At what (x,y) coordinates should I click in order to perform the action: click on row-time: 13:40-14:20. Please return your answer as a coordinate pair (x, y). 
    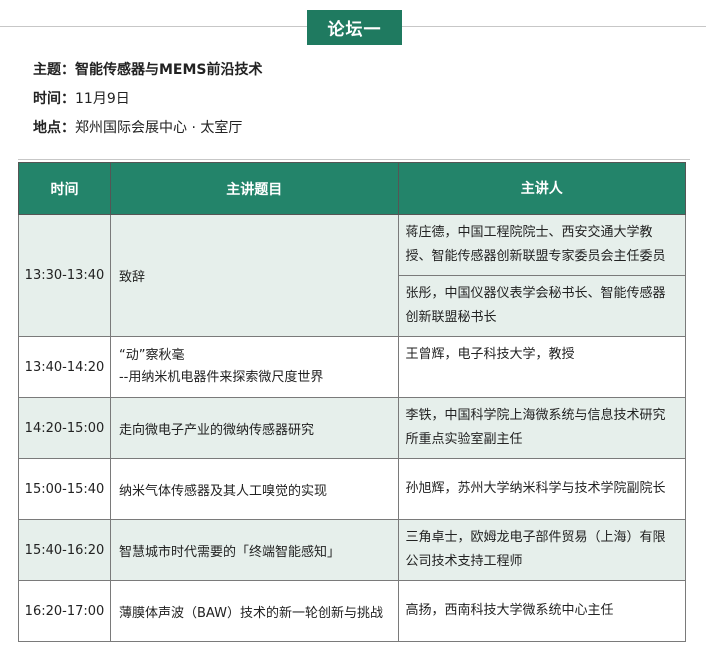
    Looking at the image, I should click on (64, 367).